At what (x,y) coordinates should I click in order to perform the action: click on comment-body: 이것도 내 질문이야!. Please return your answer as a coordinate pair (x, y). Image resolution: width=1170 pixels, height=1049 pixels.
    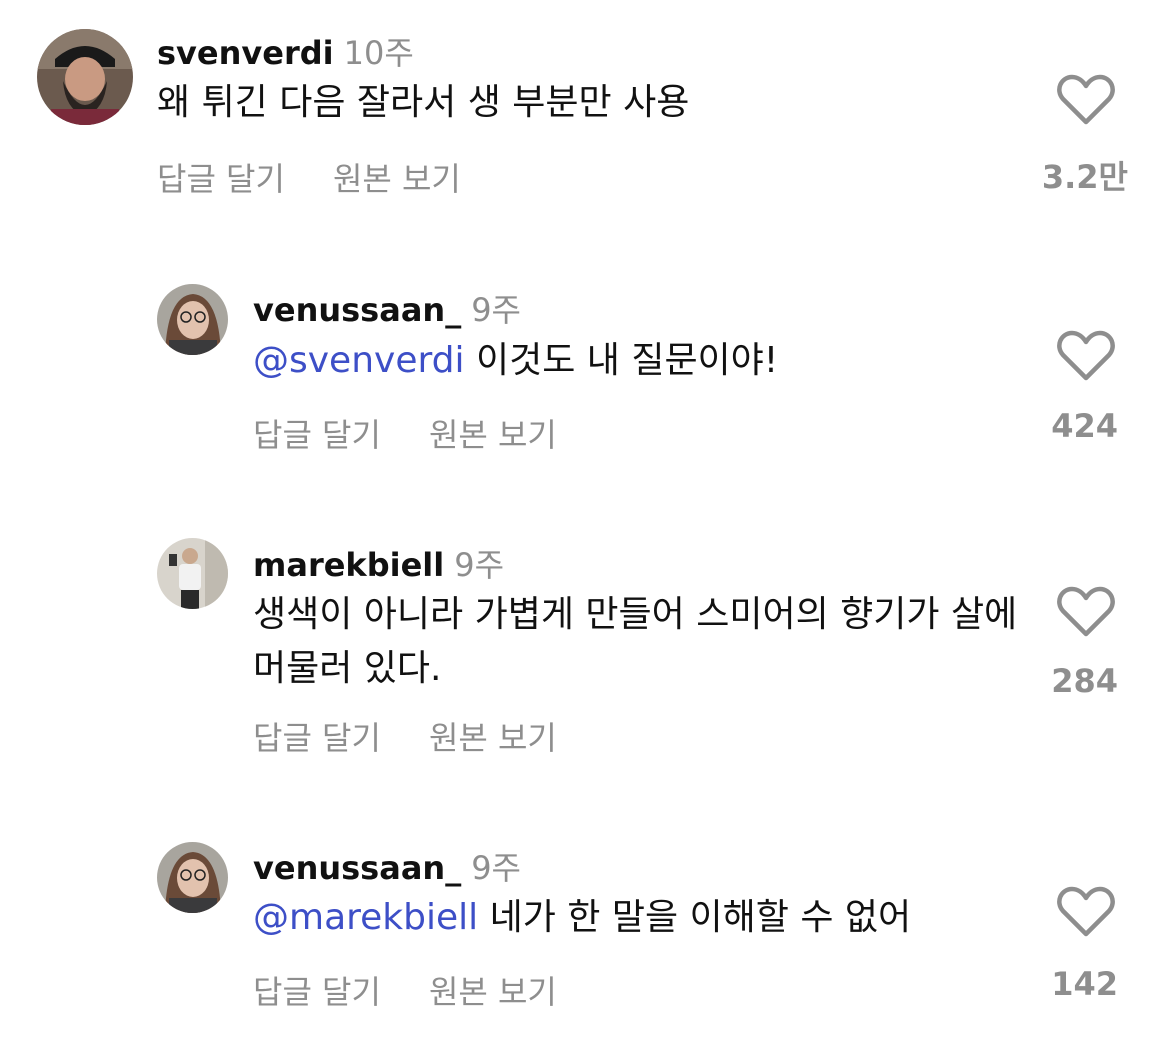
    Looking at the image, I should click on (627, 360).